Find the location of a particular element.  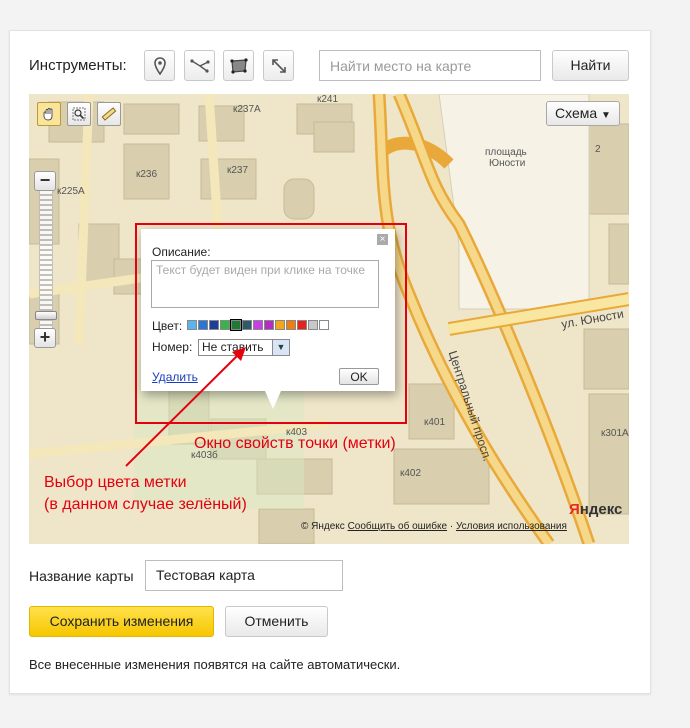

cancel-button: Отменить is located at coordinates (276, 621).